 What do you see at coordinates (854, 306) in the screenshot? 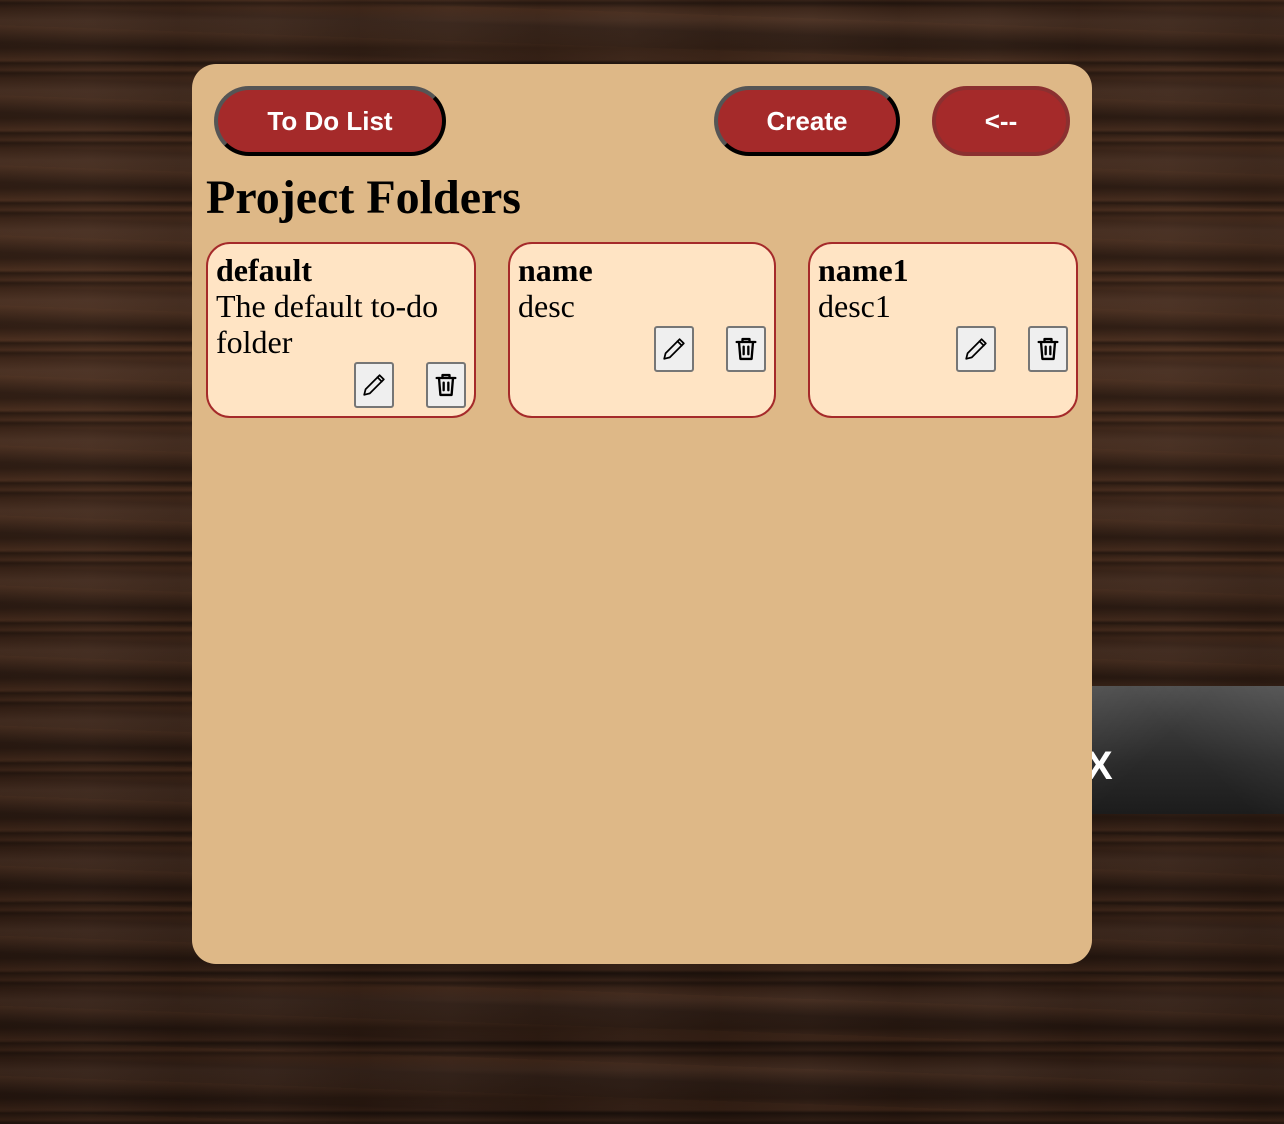
I see `folder-description: desc1` at bounding box center [854, 306].